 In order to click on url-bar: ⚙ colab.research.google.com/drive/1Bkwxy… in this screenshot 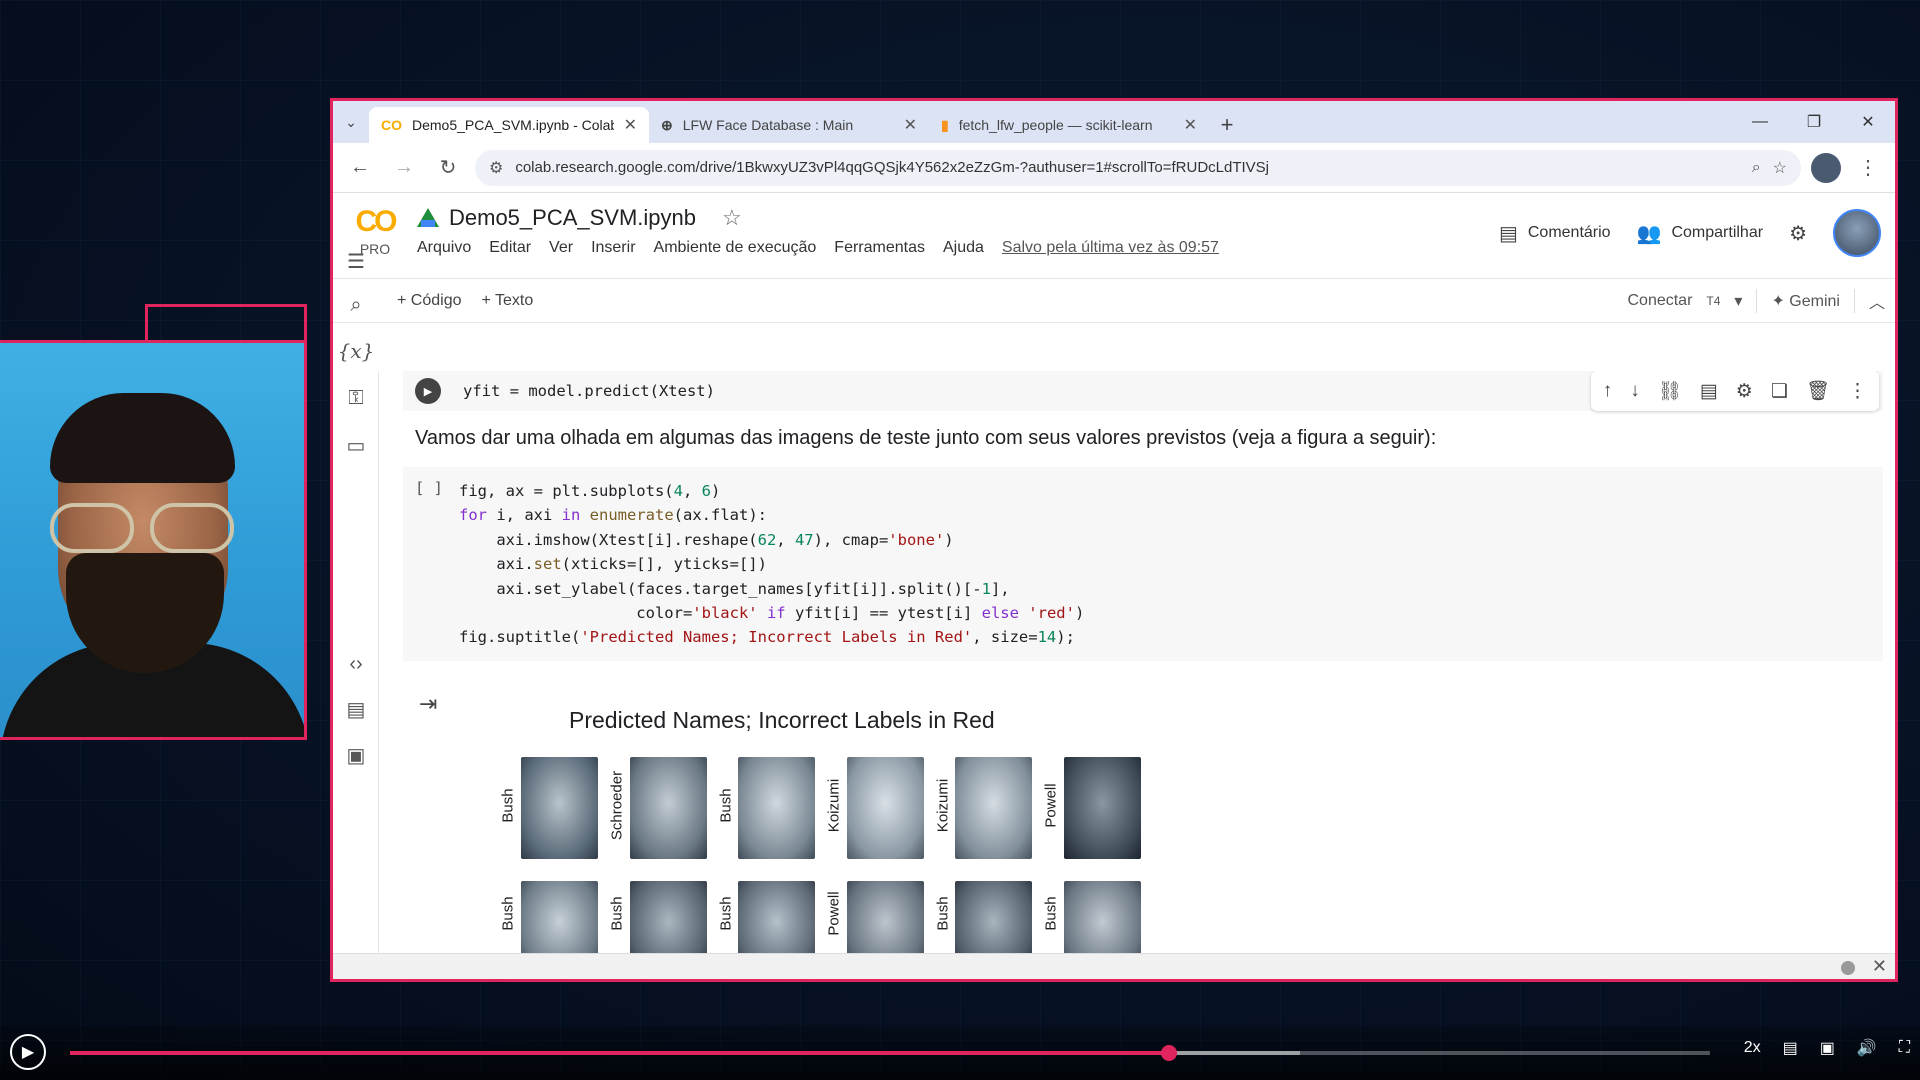, I will do `click(1138, 167)`.